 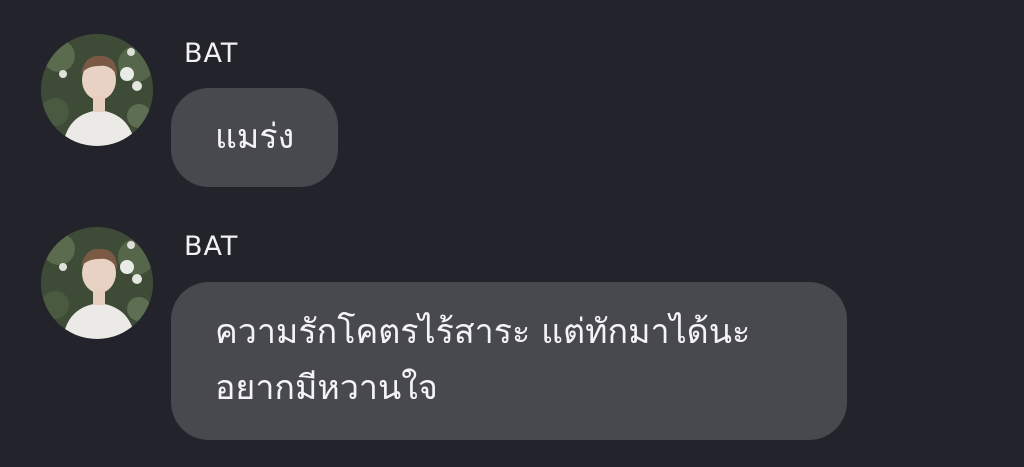 What do you see at coordinates (483, 332) in the screenshot?
I see `message-text-line: ความรักโคตรไร้สาระ แต่ทักมาได้นะ` at bounding box center [483, 332].